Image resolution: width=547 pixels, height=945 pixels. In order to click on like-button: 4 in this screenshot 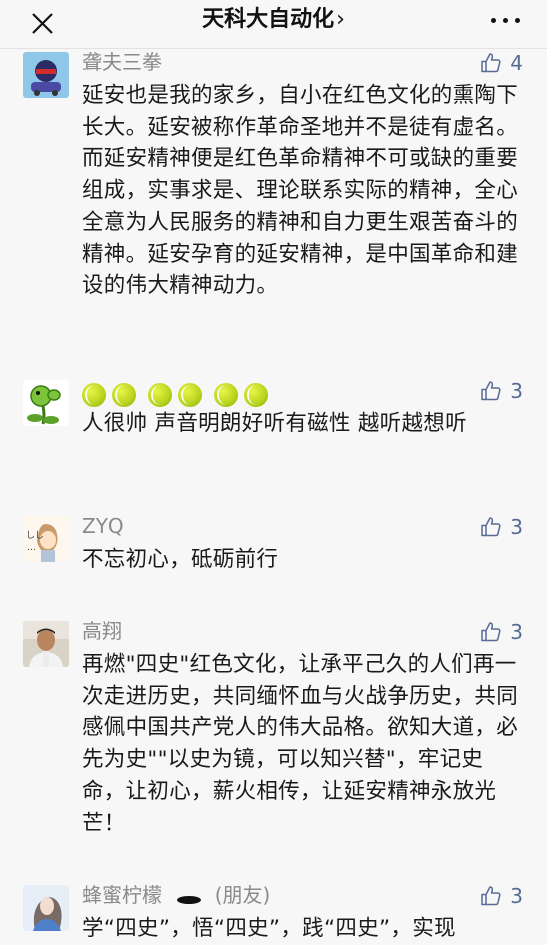, I will do `click(501, 63)`.